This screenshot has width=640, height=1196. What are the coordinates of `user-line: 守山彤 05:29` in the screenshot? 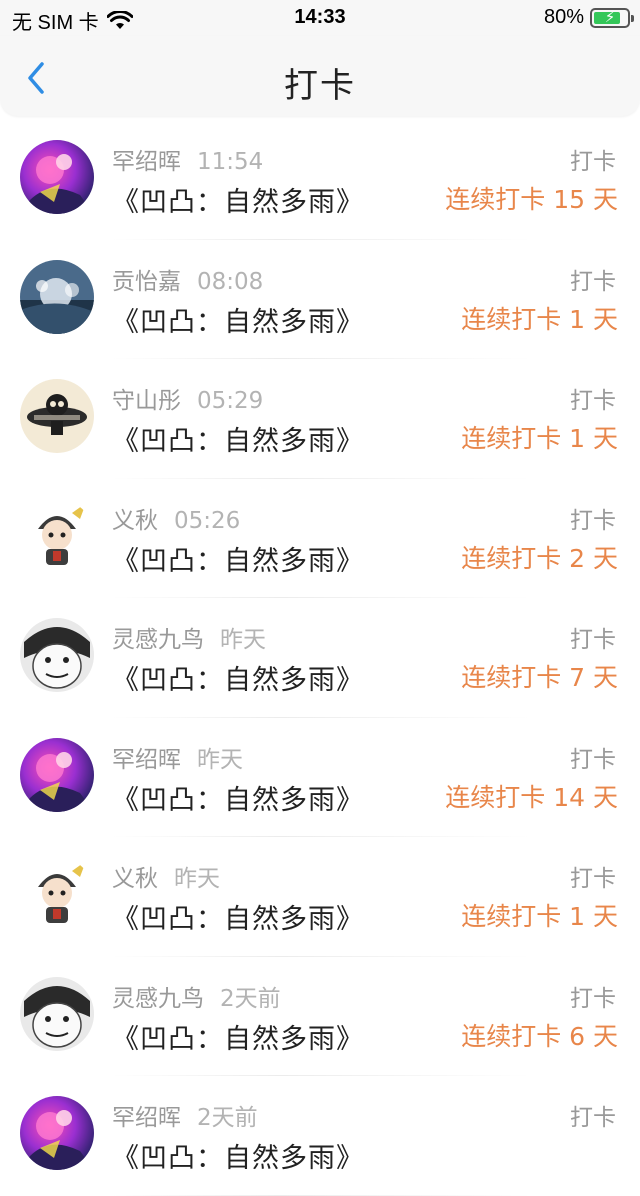 It's located at (187, 398).